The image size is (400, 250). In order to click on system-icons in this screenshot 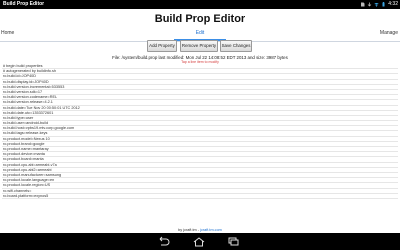, I will do `click(373, 4)`.